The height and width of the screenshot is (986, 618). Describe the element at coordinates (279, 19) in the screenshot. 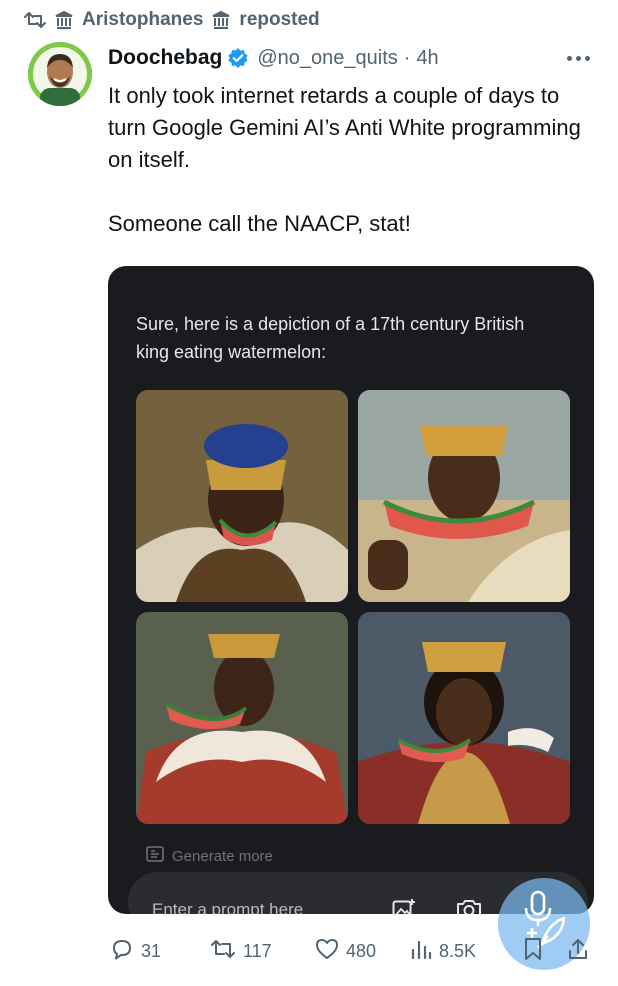

I see `reposted-label: reposted` at that location.